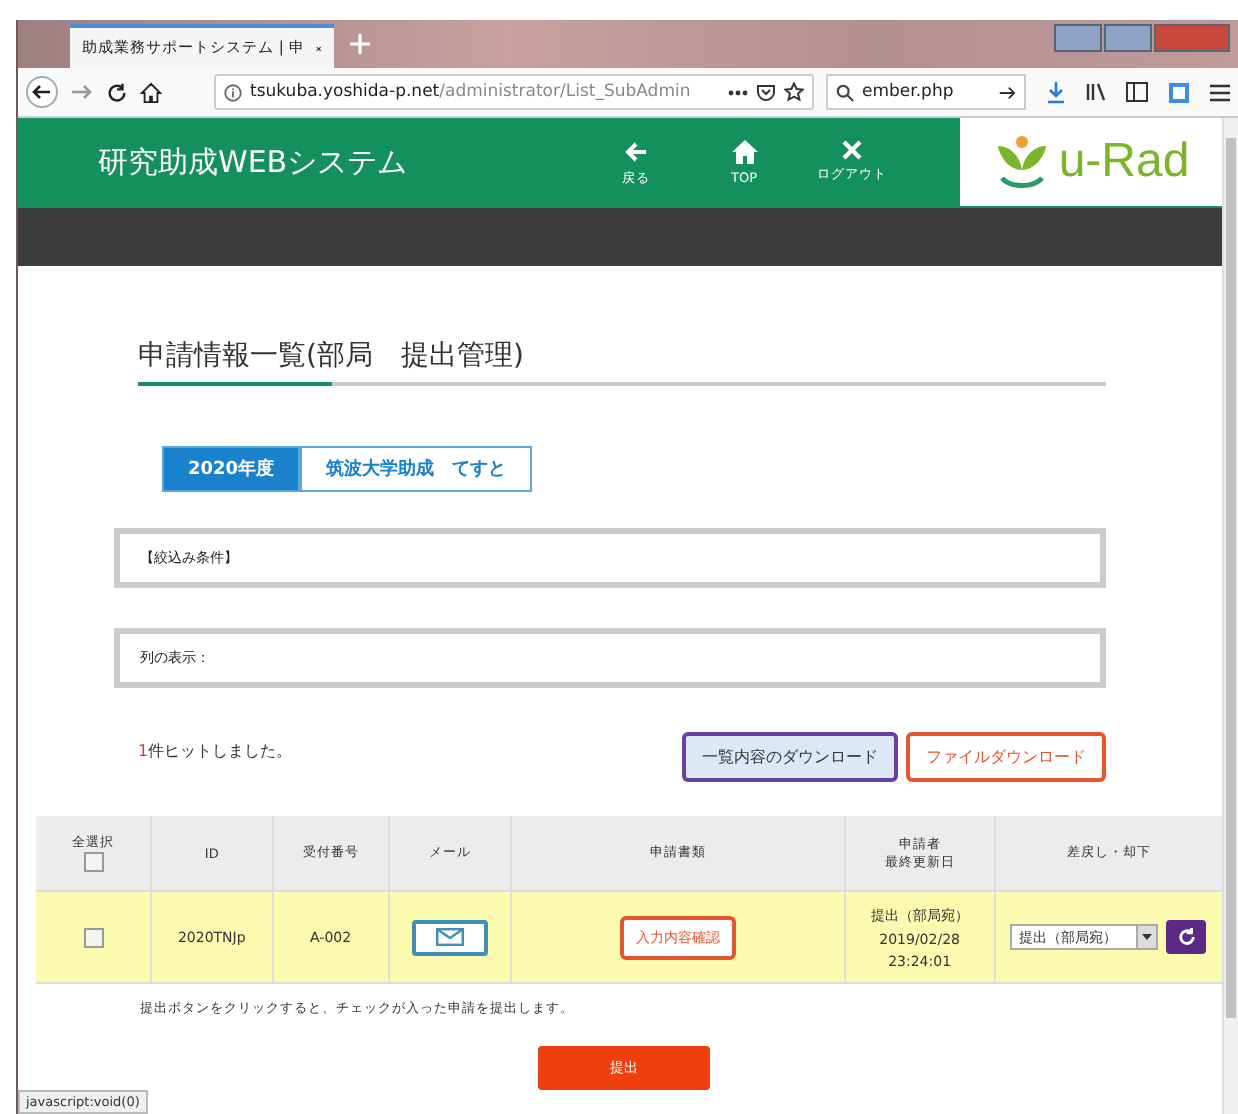  I want to click on new-tab-icon, so click(360, 44).